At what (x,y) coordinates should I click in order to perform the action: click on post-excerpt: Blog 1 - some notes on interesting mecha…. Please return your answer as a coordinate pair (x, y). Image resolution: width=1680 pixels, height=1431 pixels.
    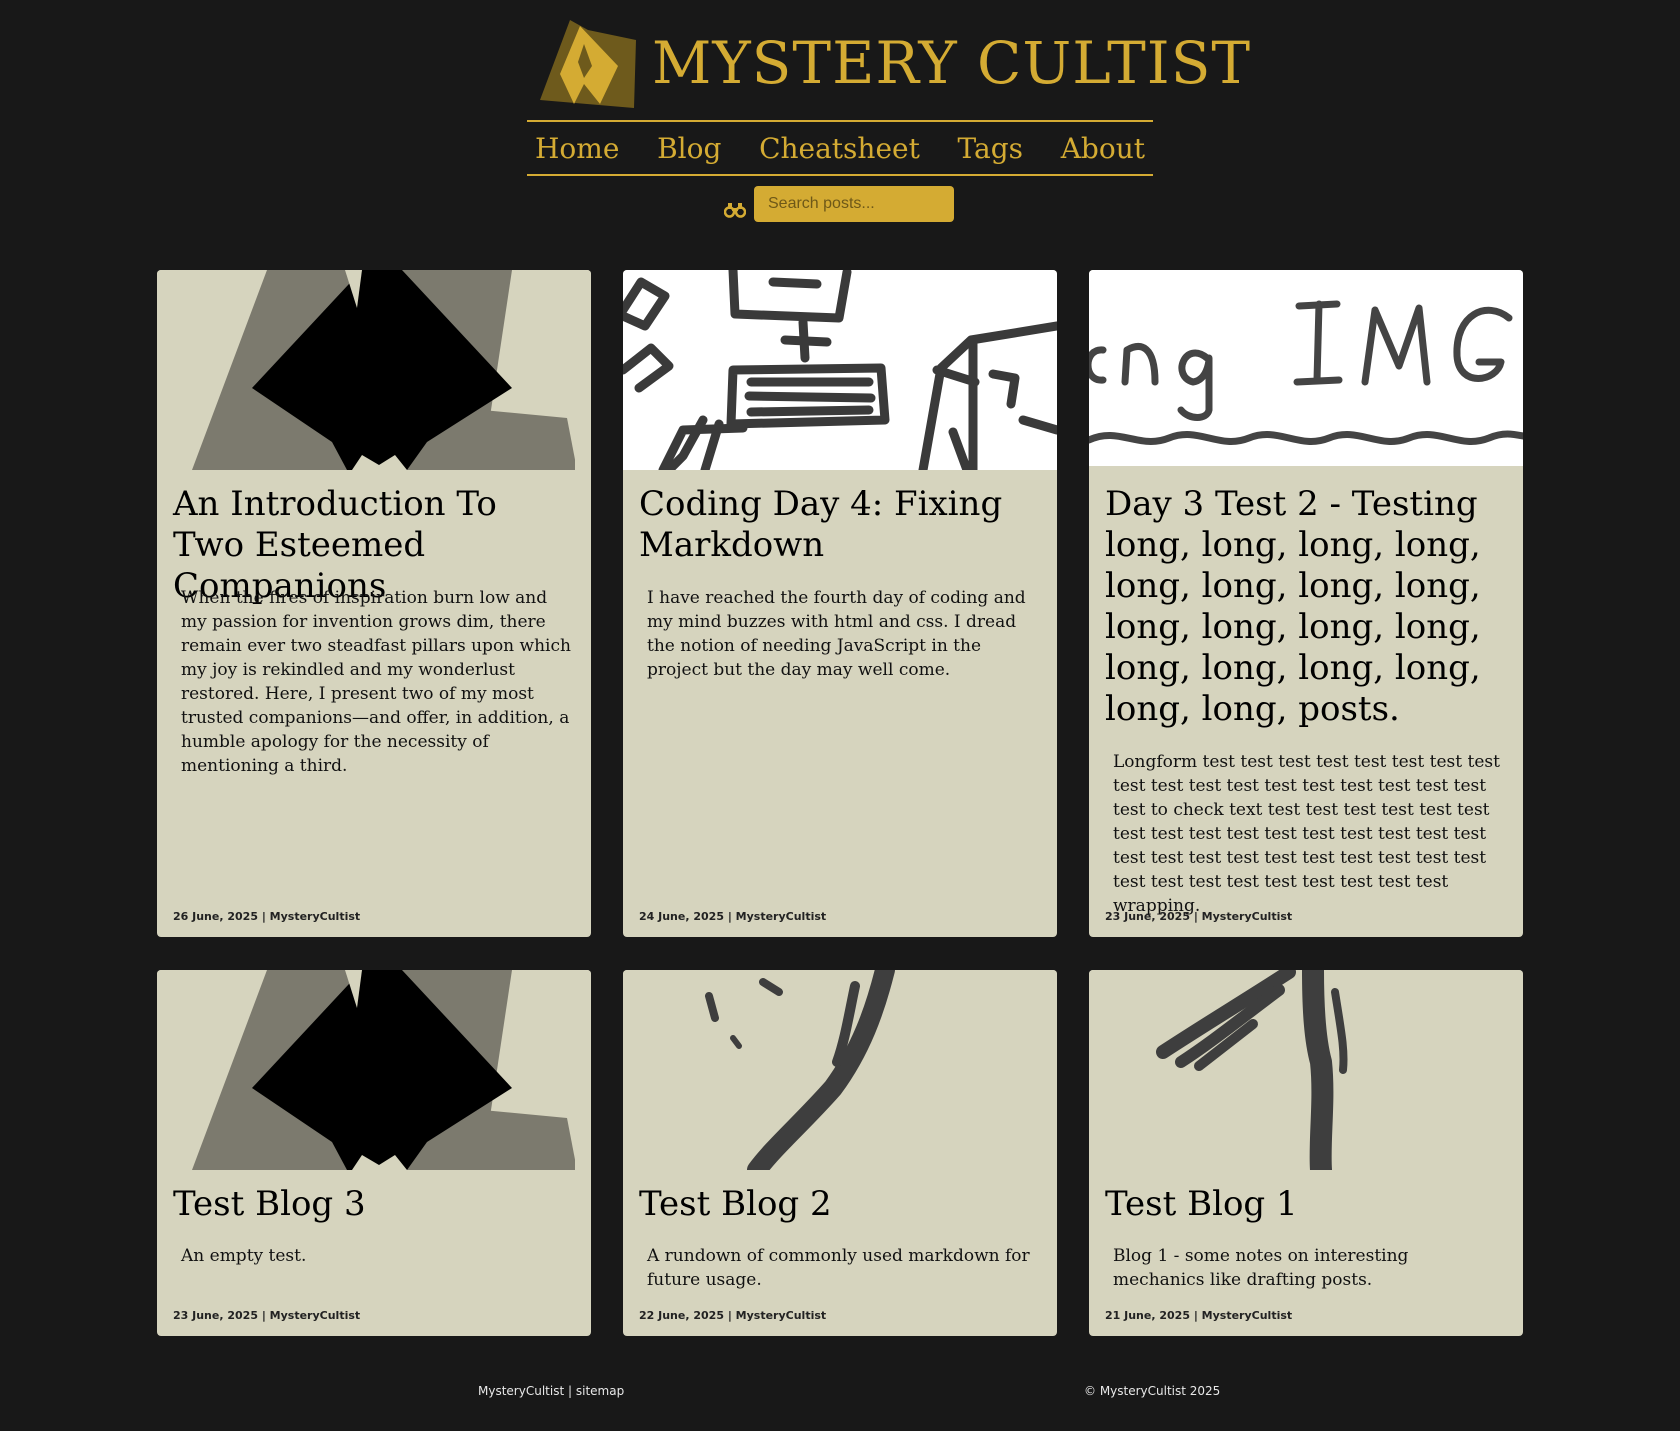
    Looking at the image, I should click on (1261, 1268).